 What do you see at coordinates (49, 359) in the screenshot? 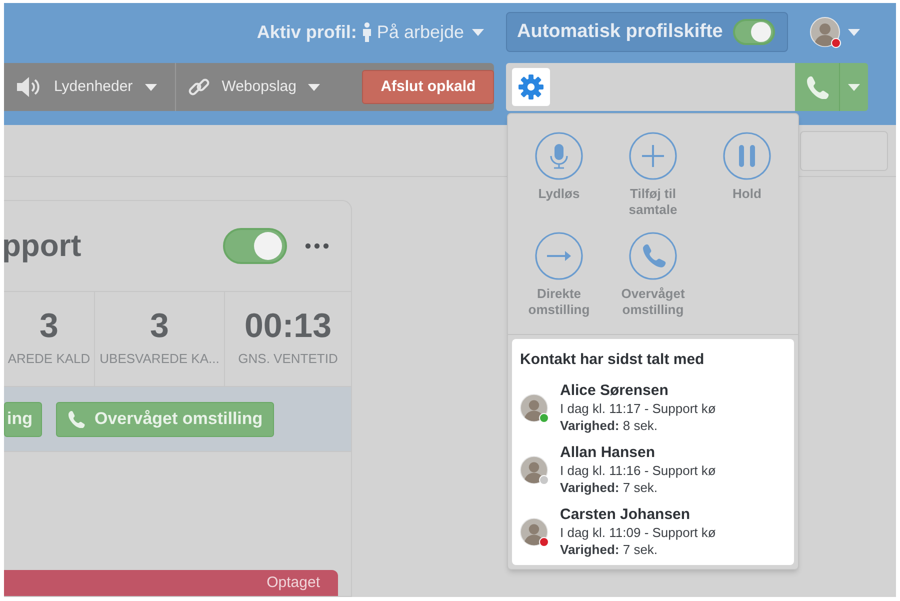
I see `stat-label: AREDE KALD` at bounding box center [49, 359].